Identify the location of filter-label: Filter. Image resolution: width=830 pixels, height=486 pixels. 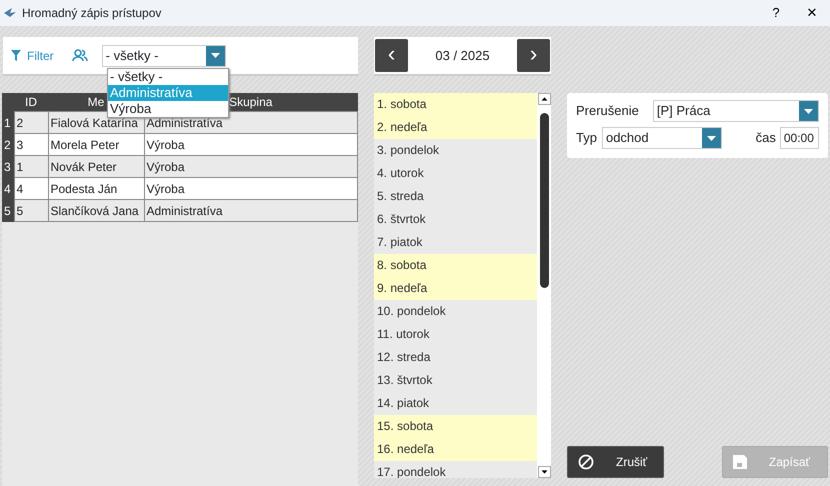
(40, 55).